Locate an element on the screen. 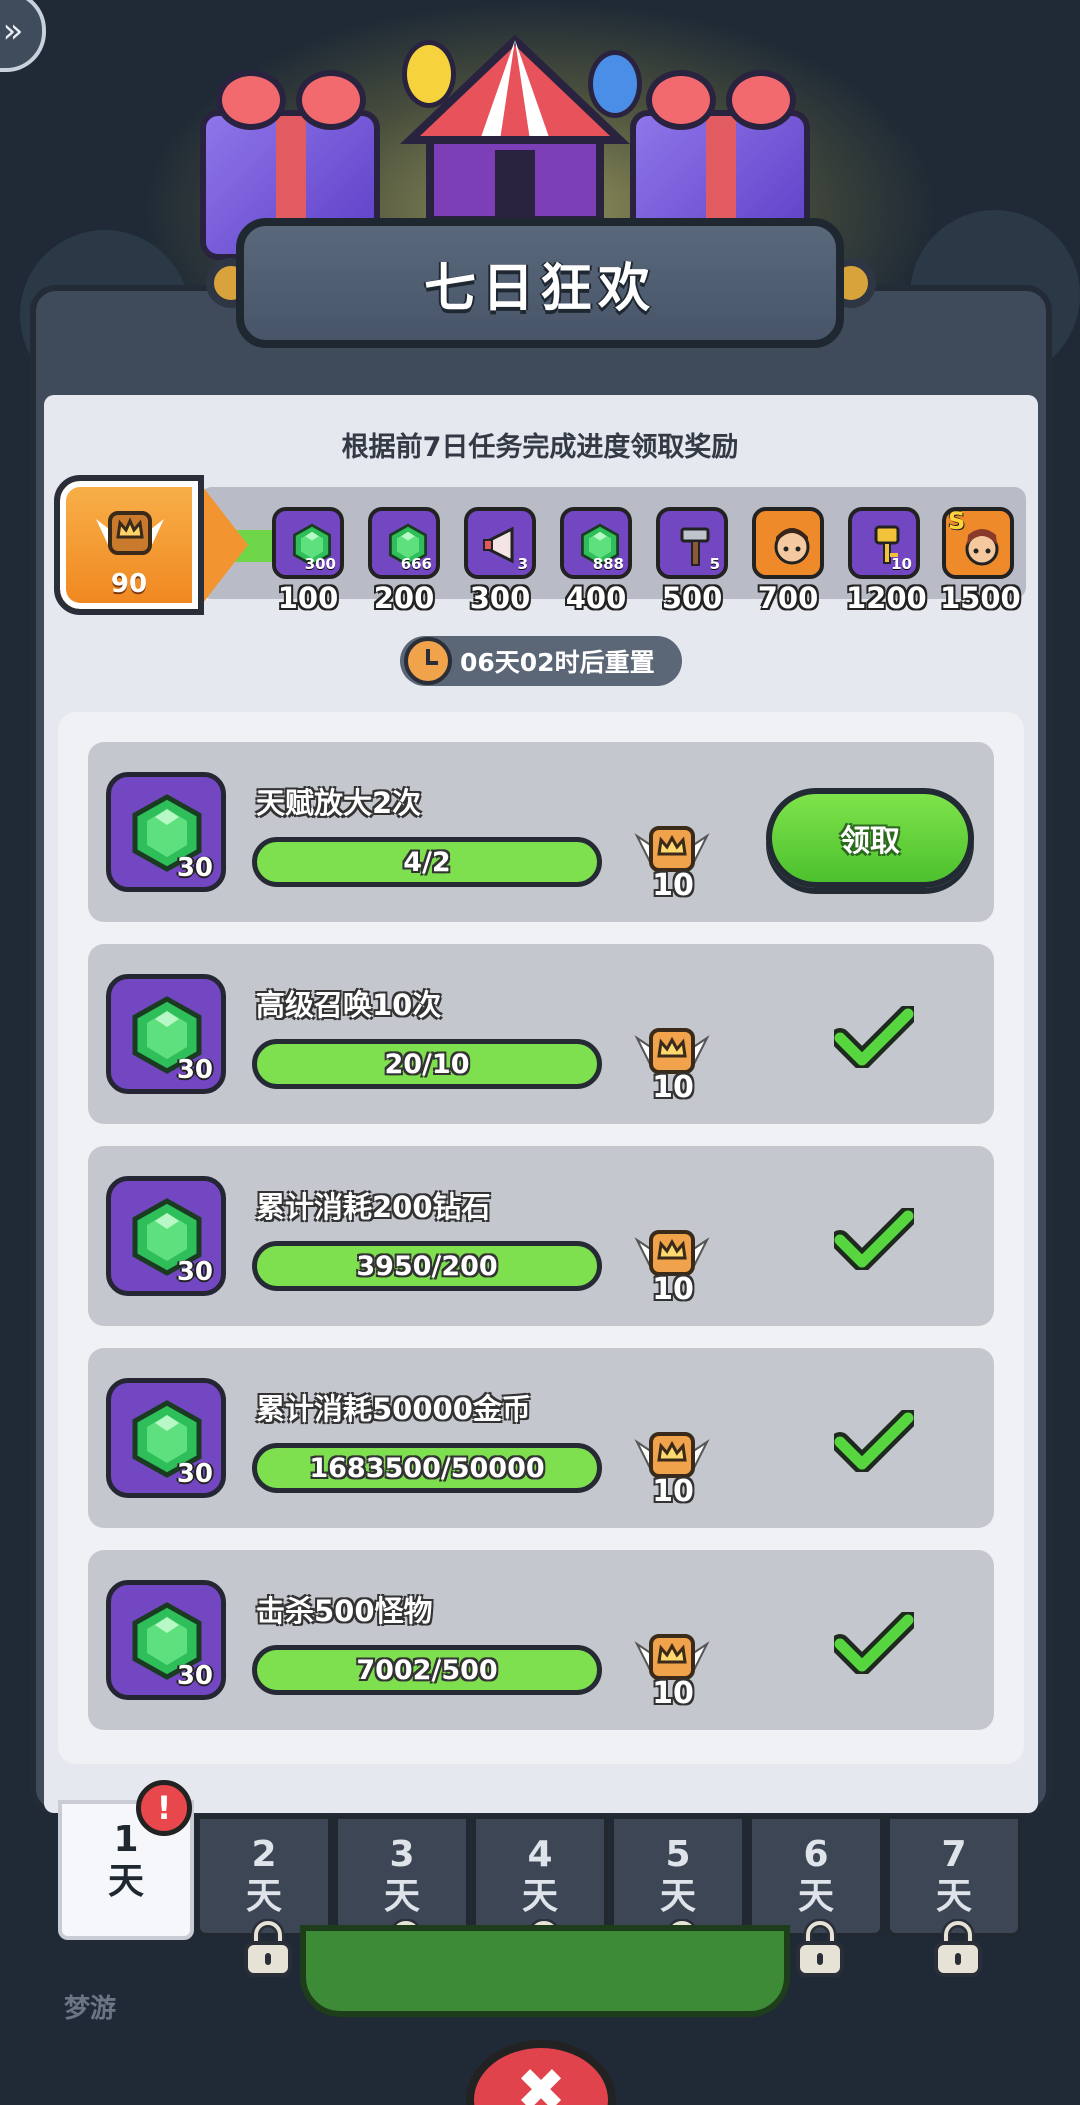 This screenshot has width=1080, height=2105. milestone-reward-box: 888 is located at coordinates (596, 543).